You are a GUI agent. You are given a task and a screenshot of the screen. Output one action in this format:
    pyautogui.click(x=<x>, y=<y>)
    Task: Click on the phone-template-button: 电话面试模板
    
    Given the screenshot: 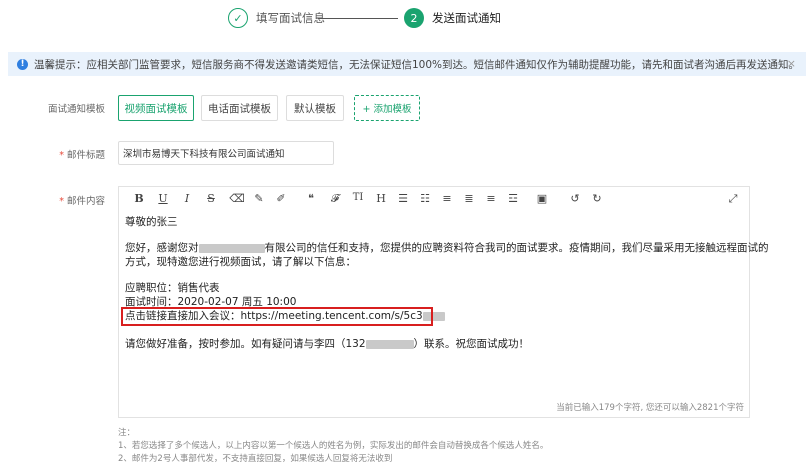 What is the action you would take?
    pyautogui.click(x=239, y=108)
    